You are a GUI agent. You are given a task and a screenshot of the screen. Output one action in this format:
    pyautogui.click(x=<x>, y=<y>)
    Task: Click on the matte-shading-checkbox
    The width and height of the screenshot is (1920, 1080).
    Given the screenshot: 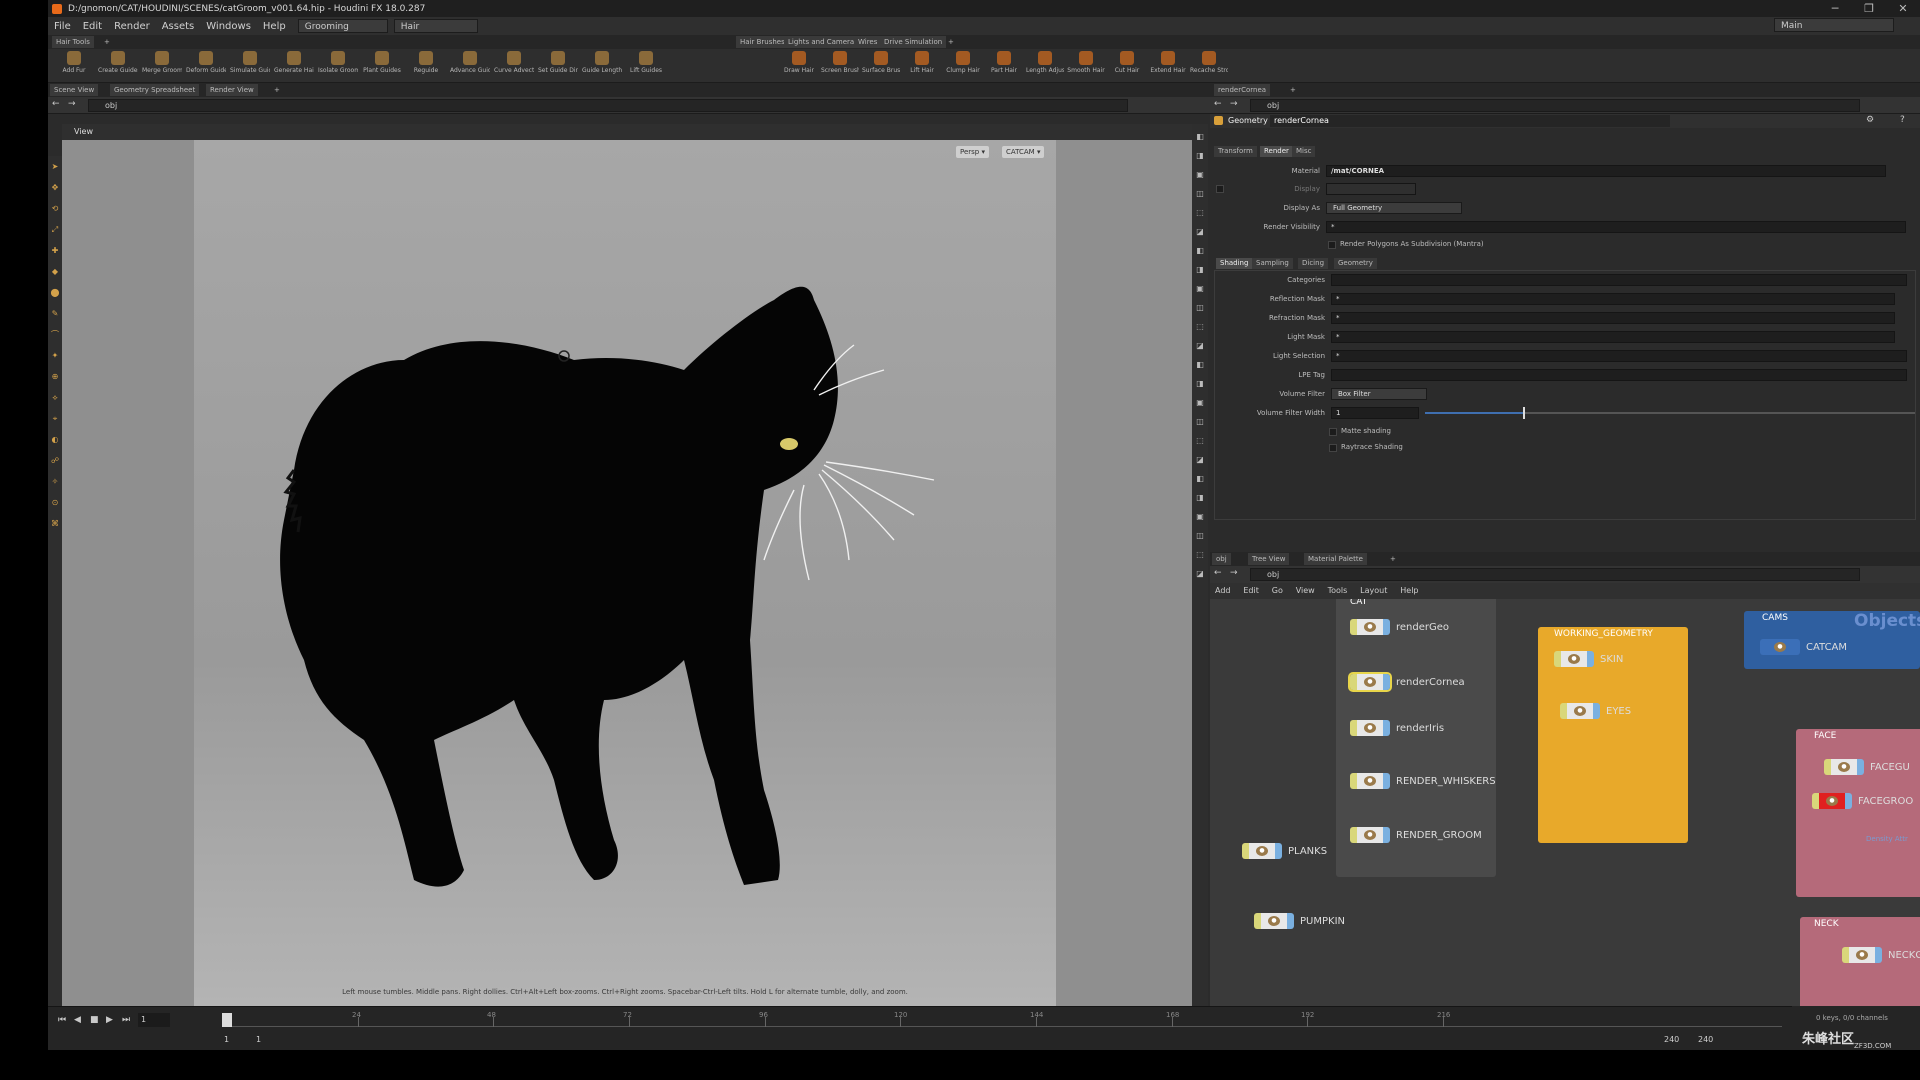 What is the action you would take?
    pyautogui.click(x=1333, y=432)
    